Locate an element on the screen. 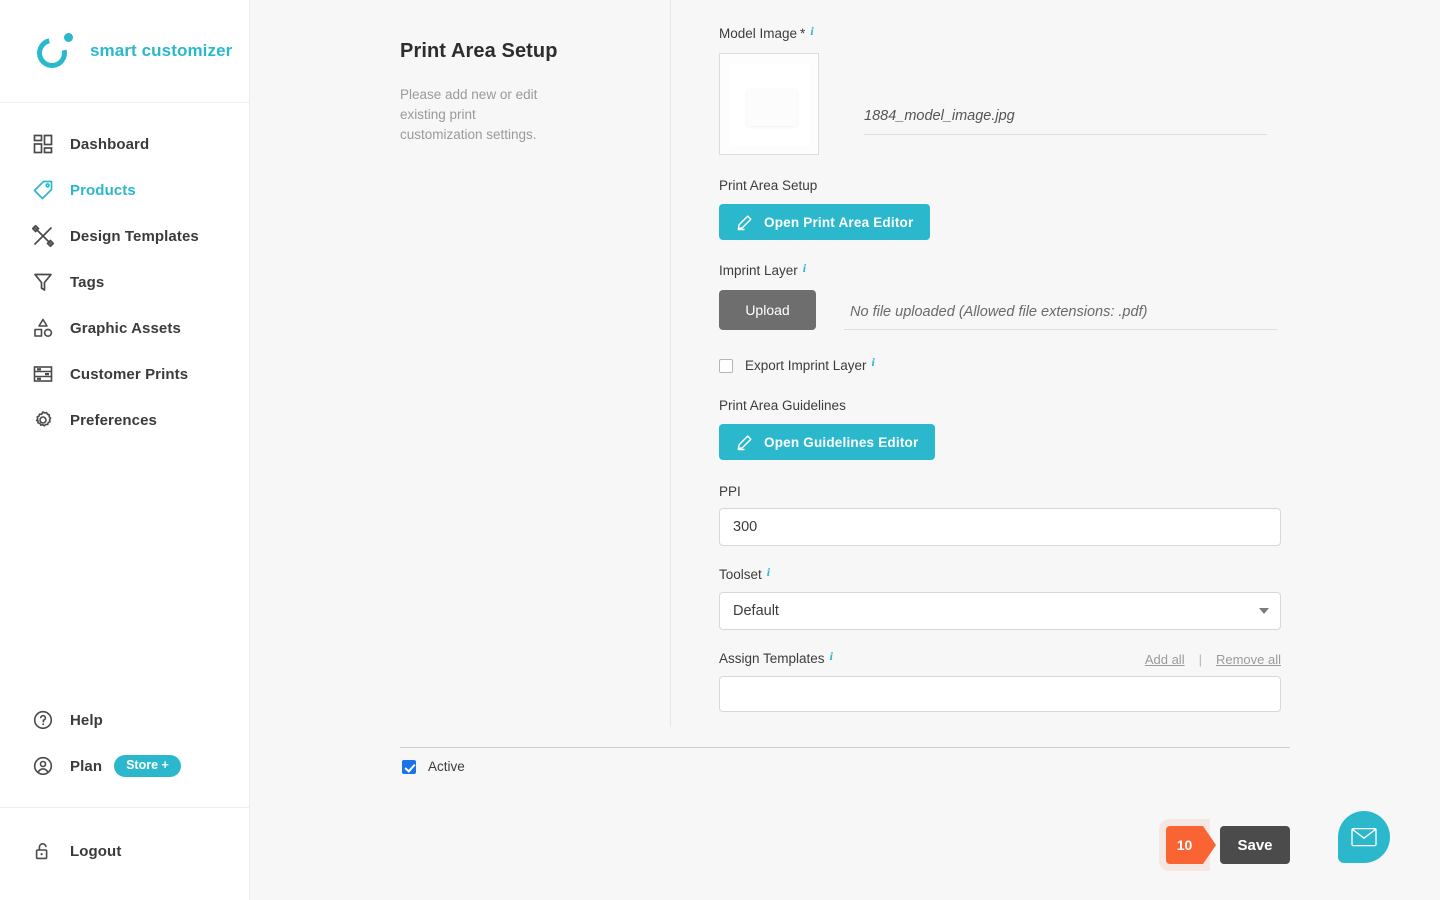 Image resolution: width=1440 pixels, height=900 pixels. brand-header: smart customizer is located at coordinates (124, 51).